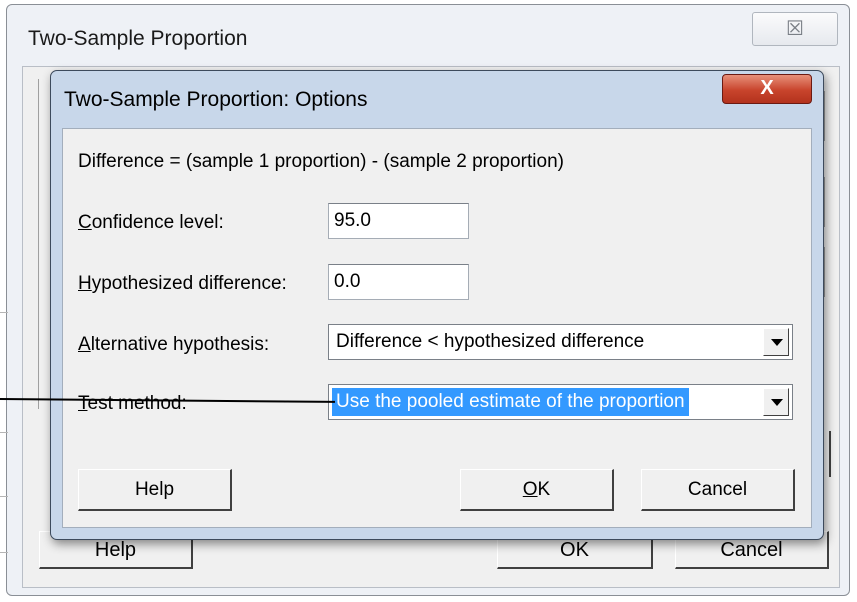 The height and width of the screenshot is (602, 857). Describe the element at coordinates (718, 490) in the screenshot. I see `cancel-button: Cancel` at that location.